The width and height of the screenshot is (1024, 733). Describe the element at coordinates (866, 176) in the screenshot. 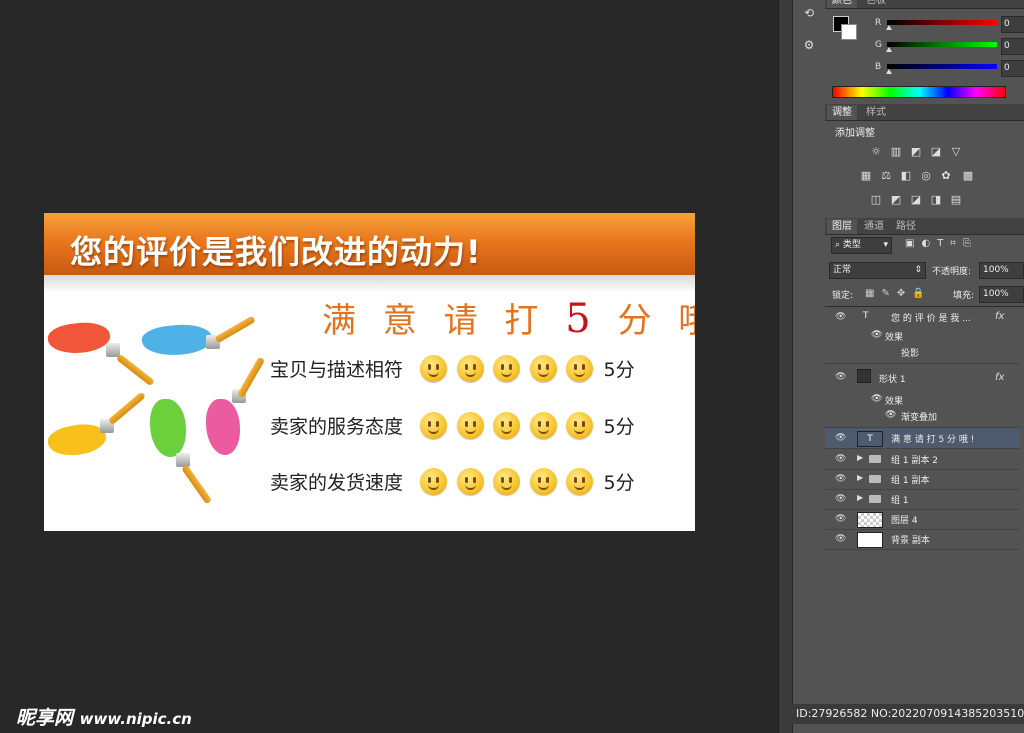

I see `hue-saturation-icon: ▦` at that location.